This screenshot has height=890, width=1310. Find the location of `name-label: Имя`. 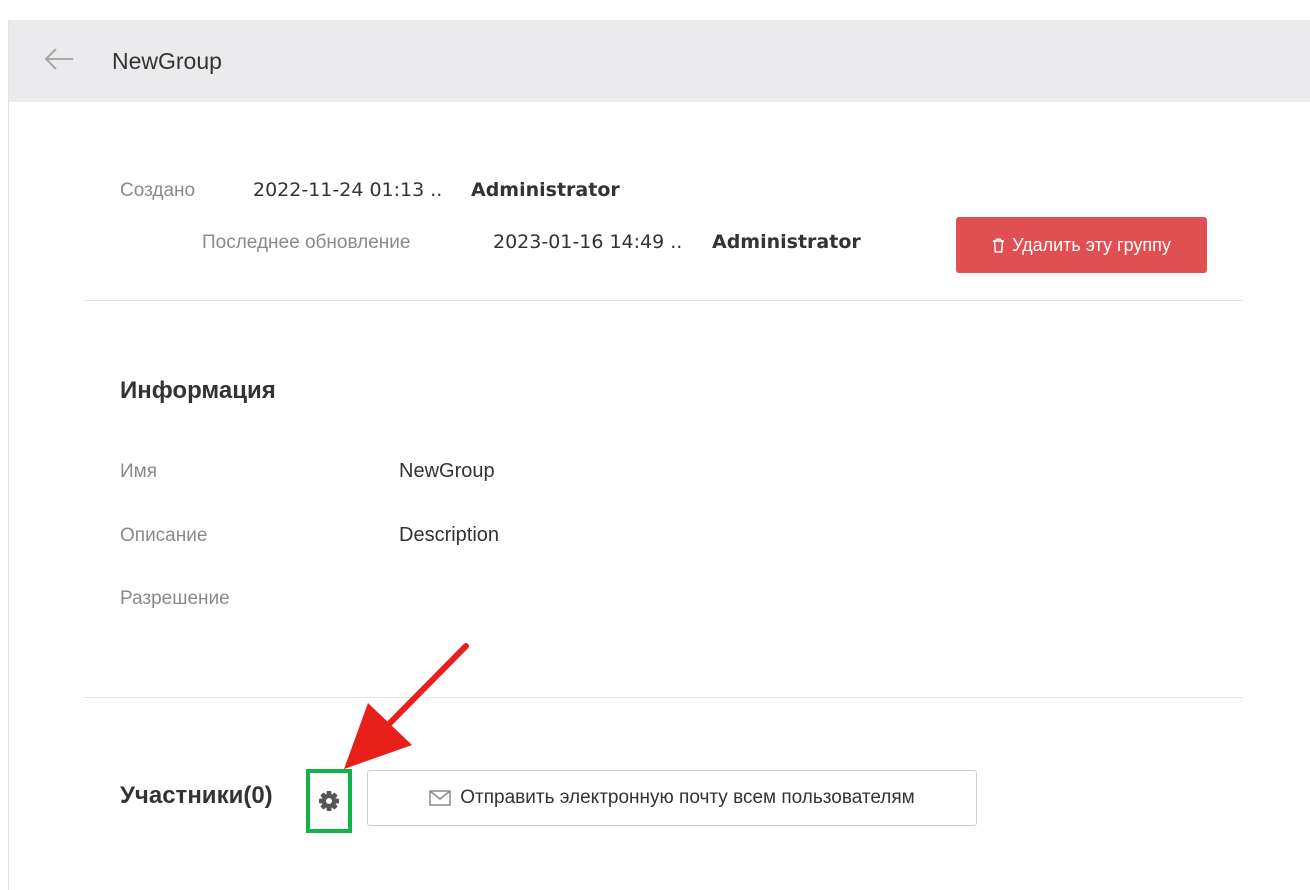

name-label: Имя is located at coordinates (139, 471).